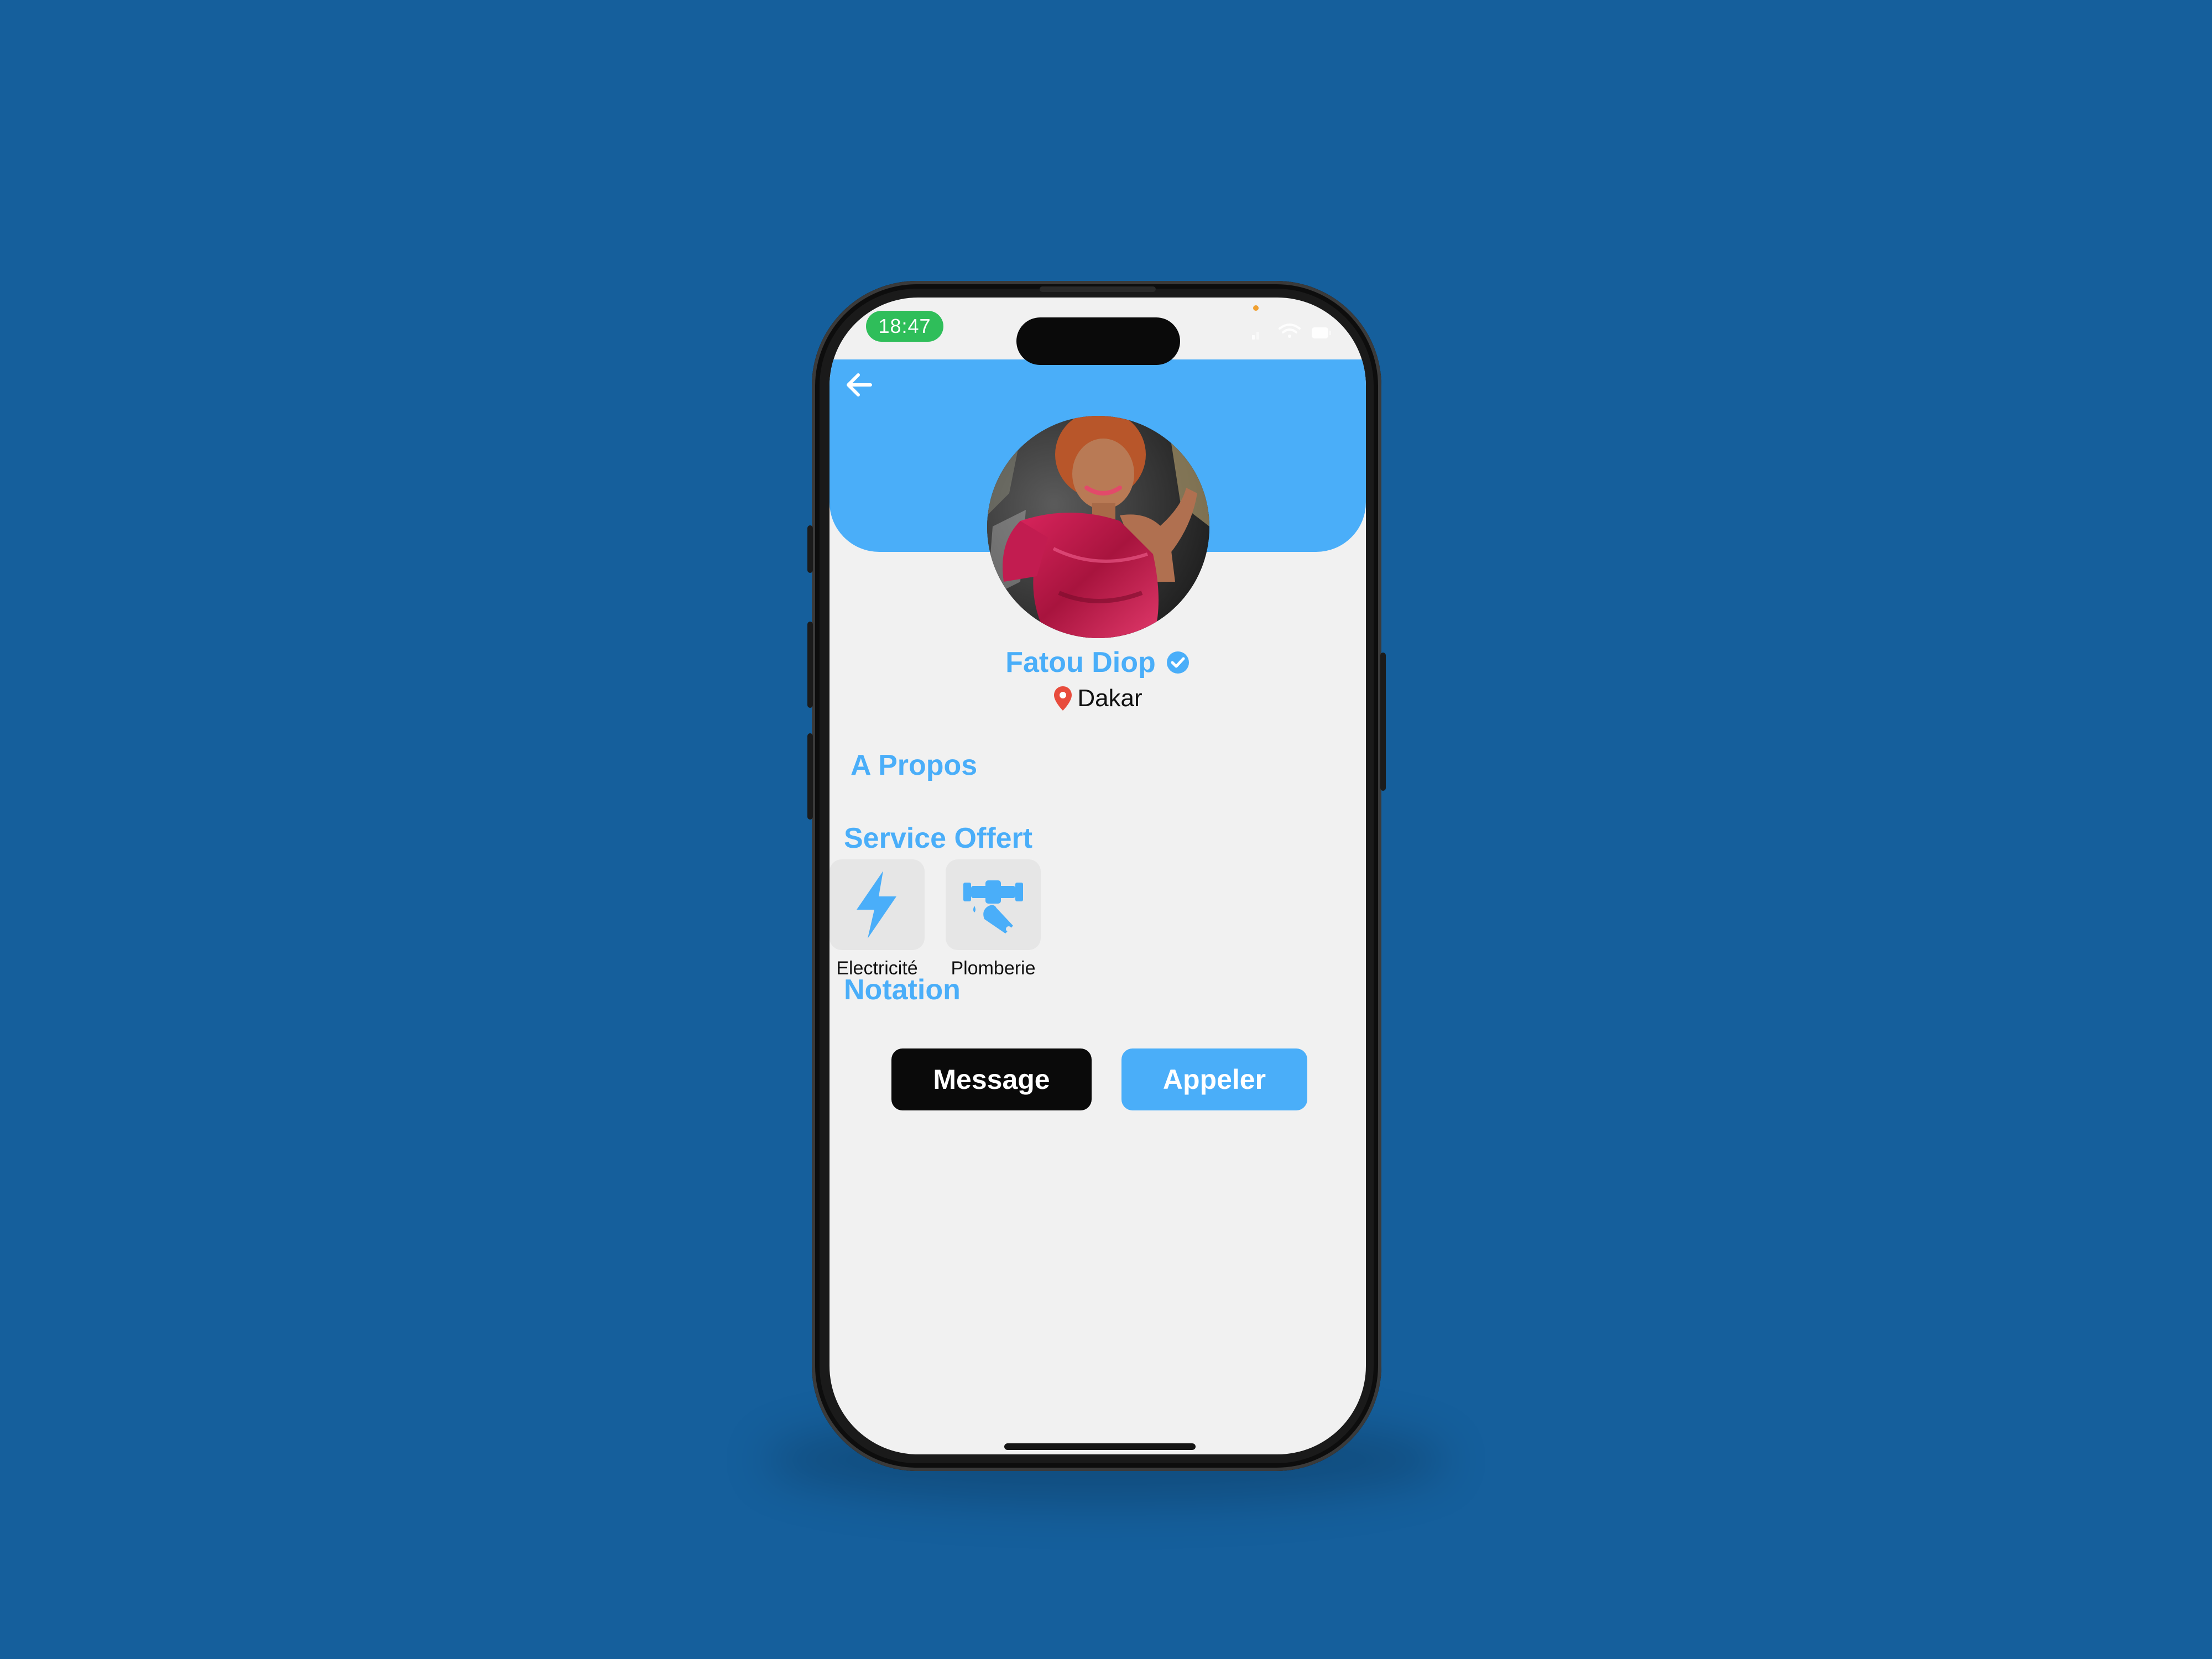 This screenshot has width=2212, height=1659. What do you see at coordinates (1383, 722) in the screenshot?
I see `power-button` at bounding box center [1383, 722].